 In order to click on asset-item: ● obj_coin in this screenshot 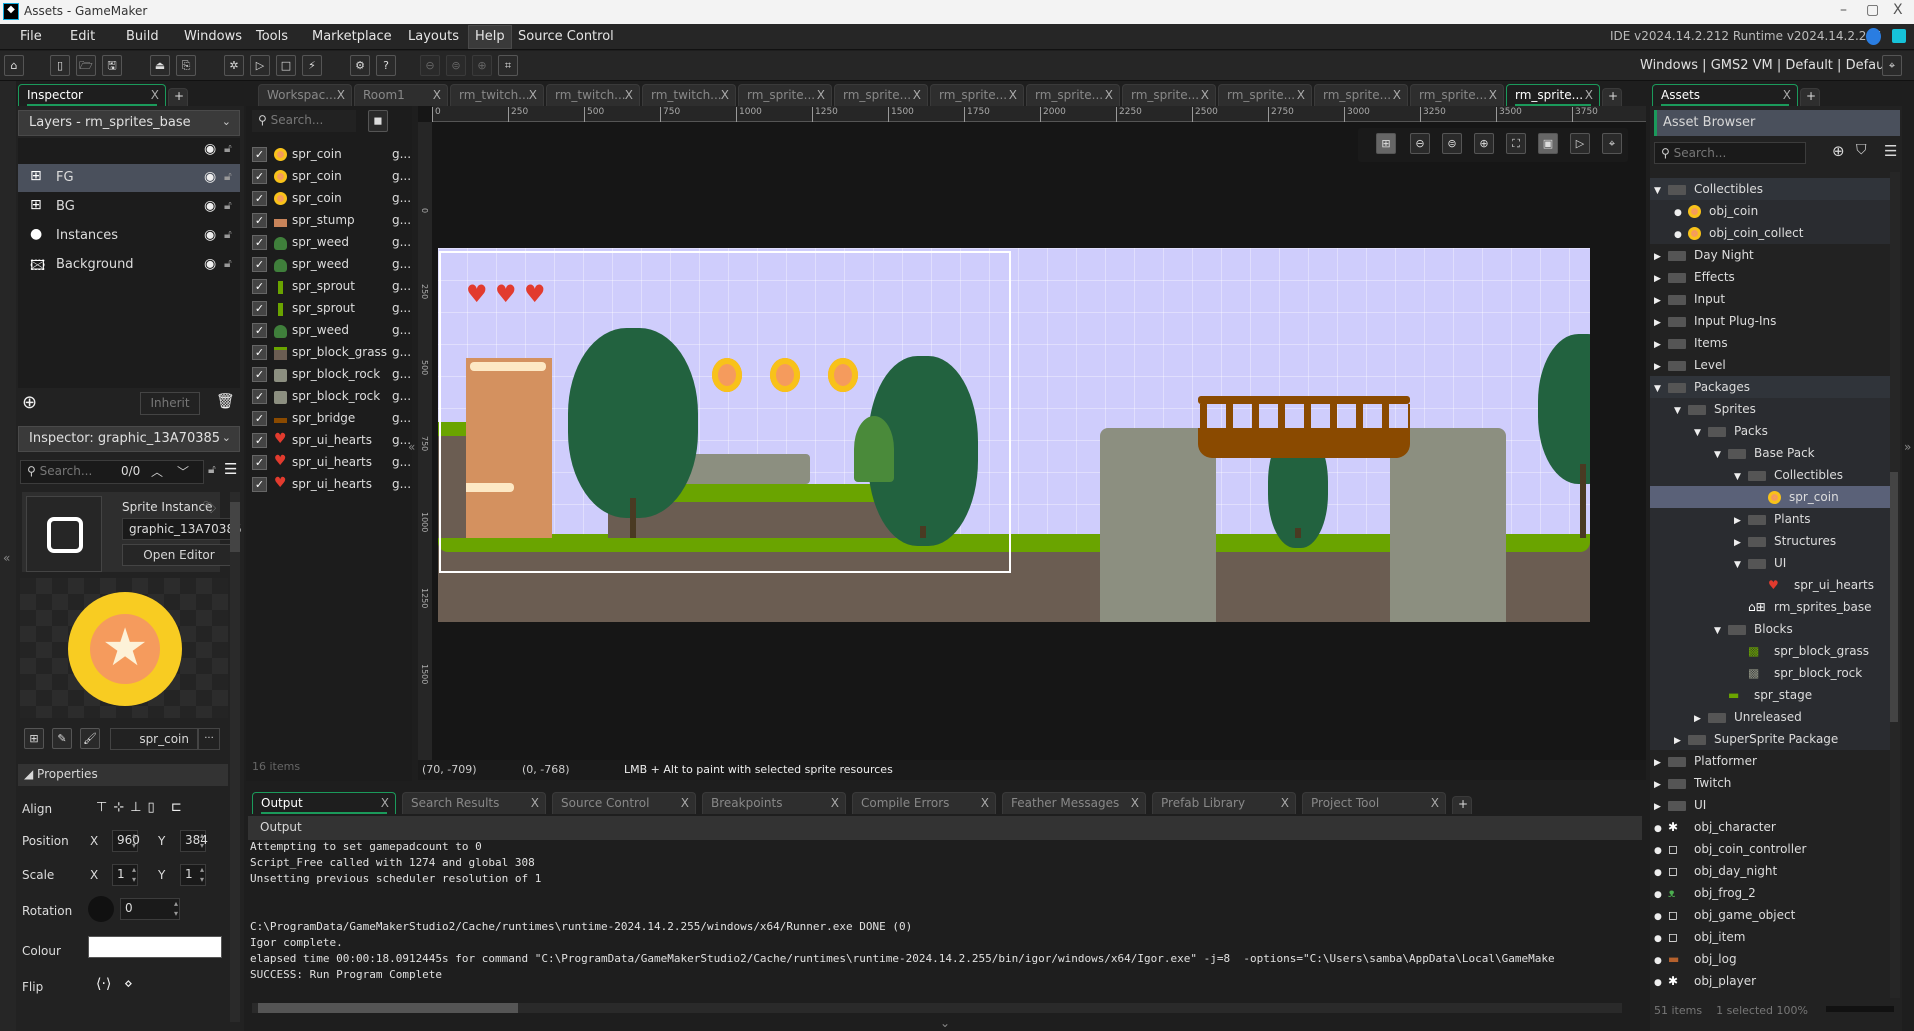, I will do `click(1770, 211)`.